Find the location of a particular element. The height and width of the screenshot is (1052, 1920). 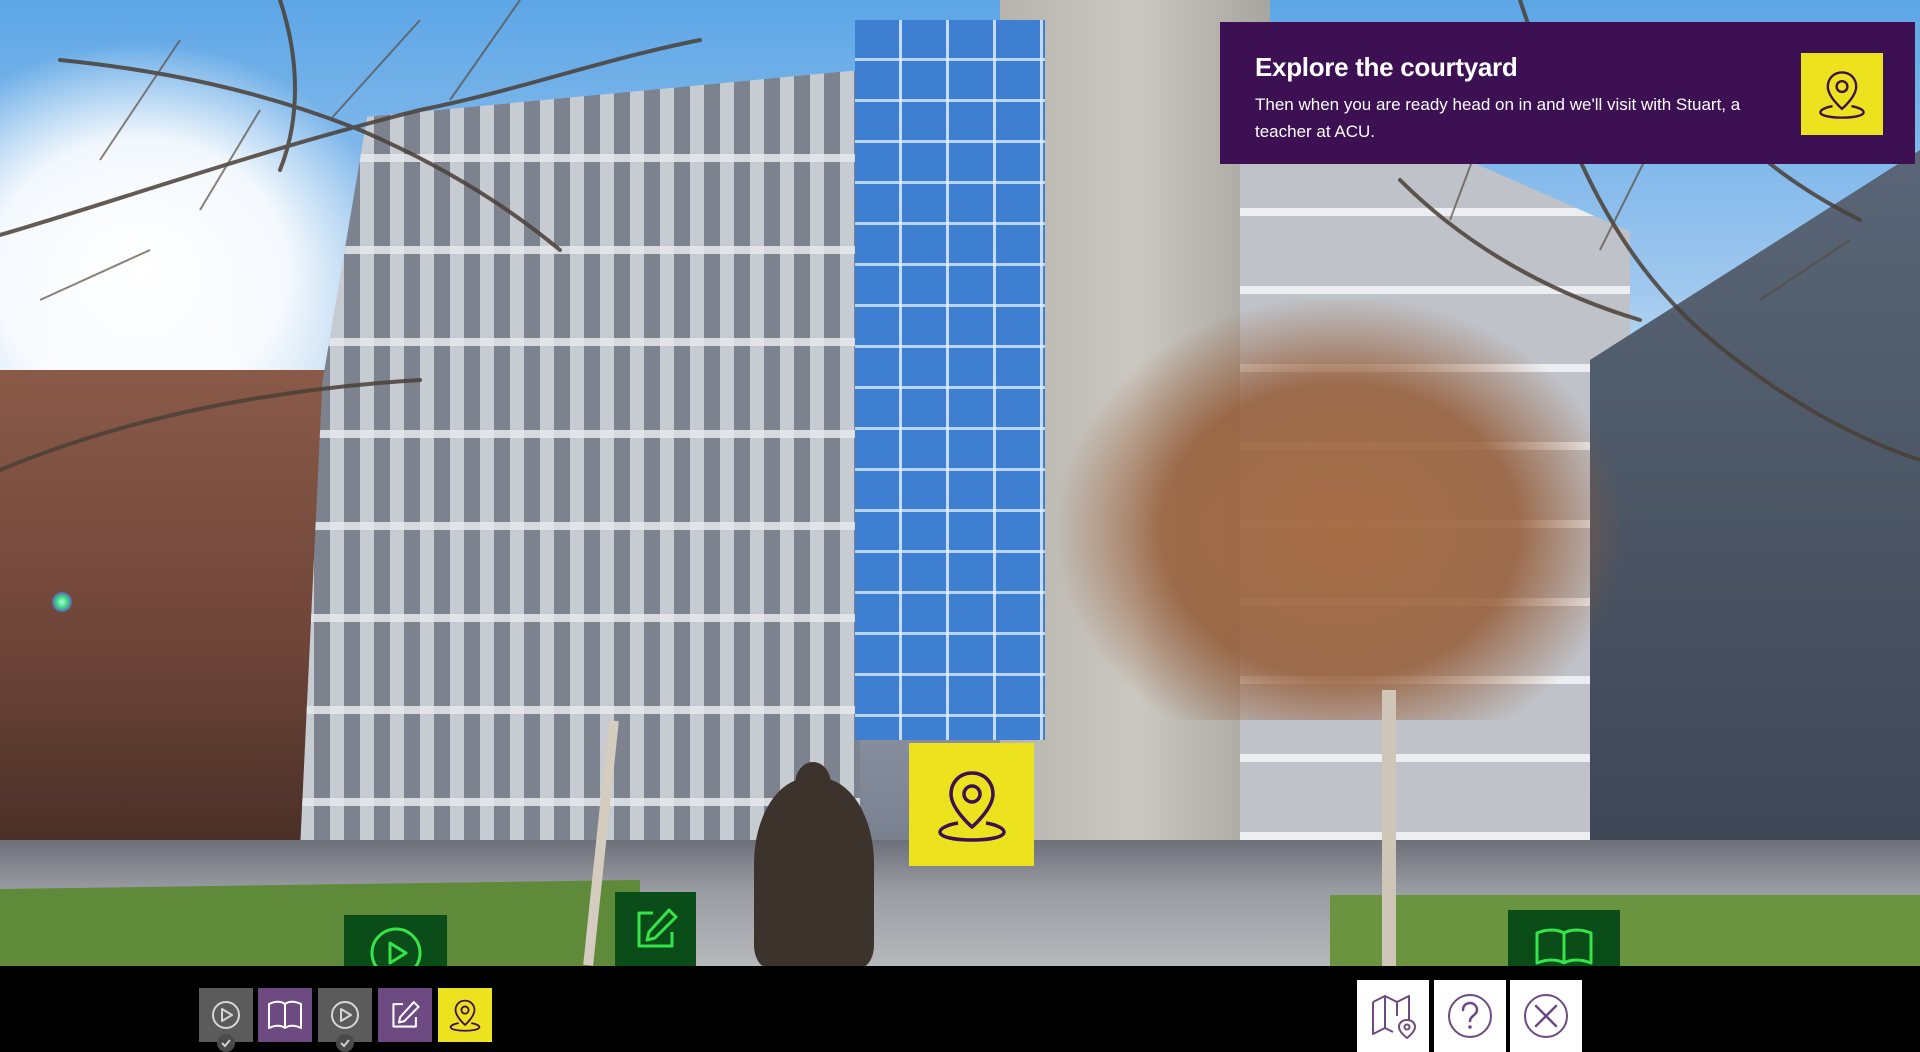

close-button is located at coordinates (1546, 1016).